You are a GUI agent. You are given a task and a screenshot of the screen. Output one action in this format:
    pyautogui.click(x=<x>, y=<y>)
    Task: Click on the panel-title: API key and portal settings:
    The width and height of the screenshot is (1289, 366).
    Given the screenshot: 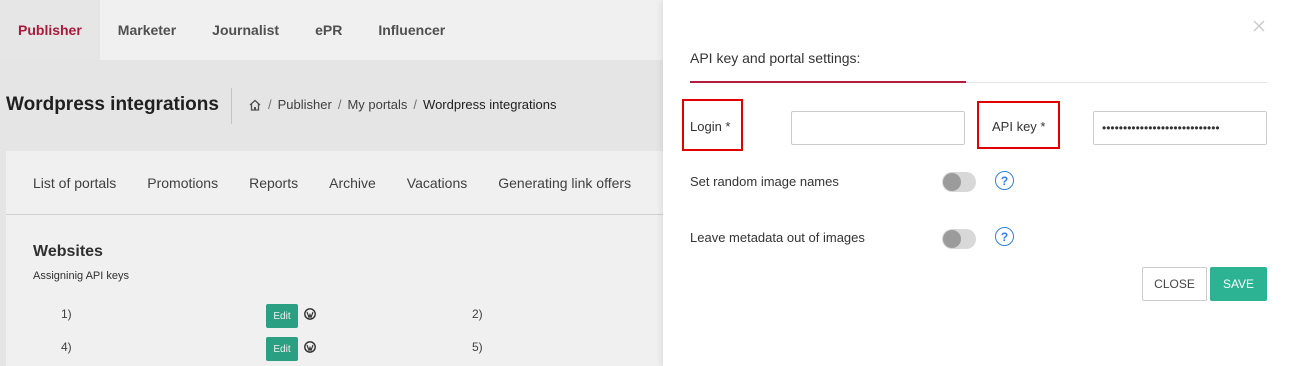 What is the action you would take?
    pyautogui.click(x=775, y=58)
    